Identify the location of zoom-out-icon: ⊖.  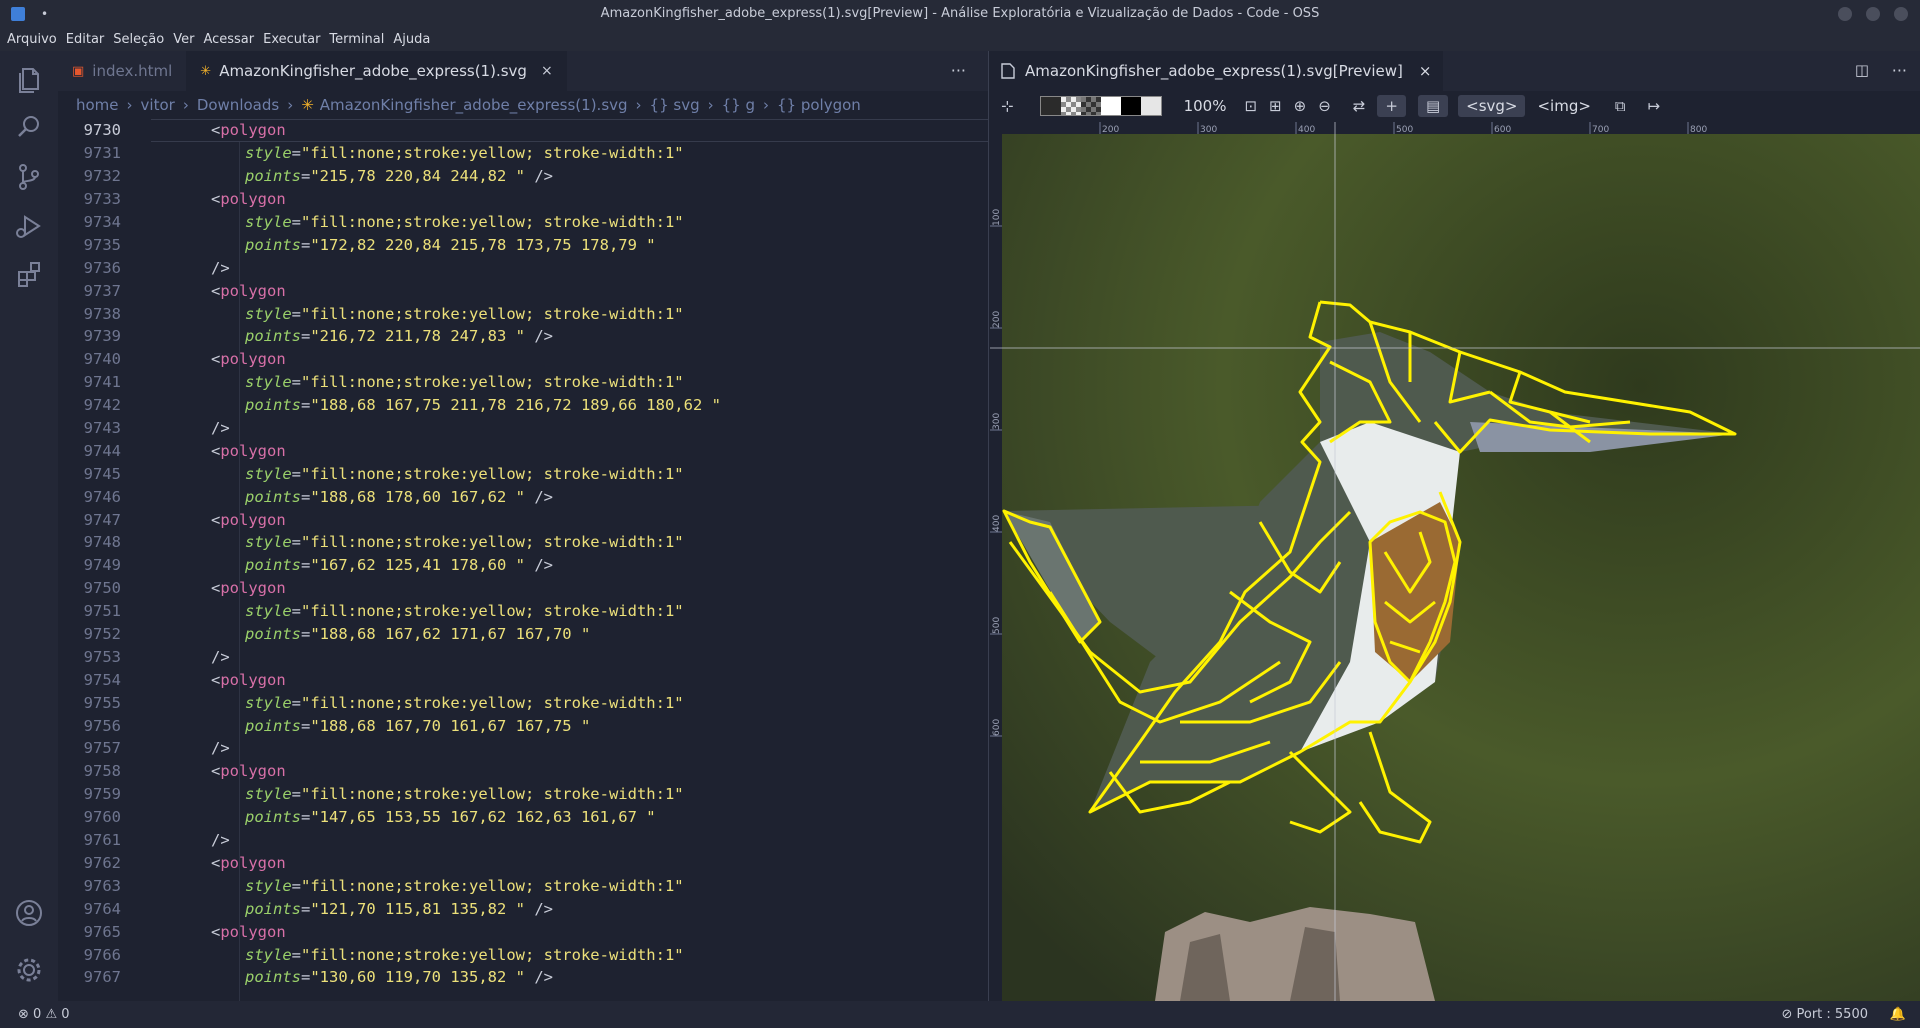
(1324, 106).